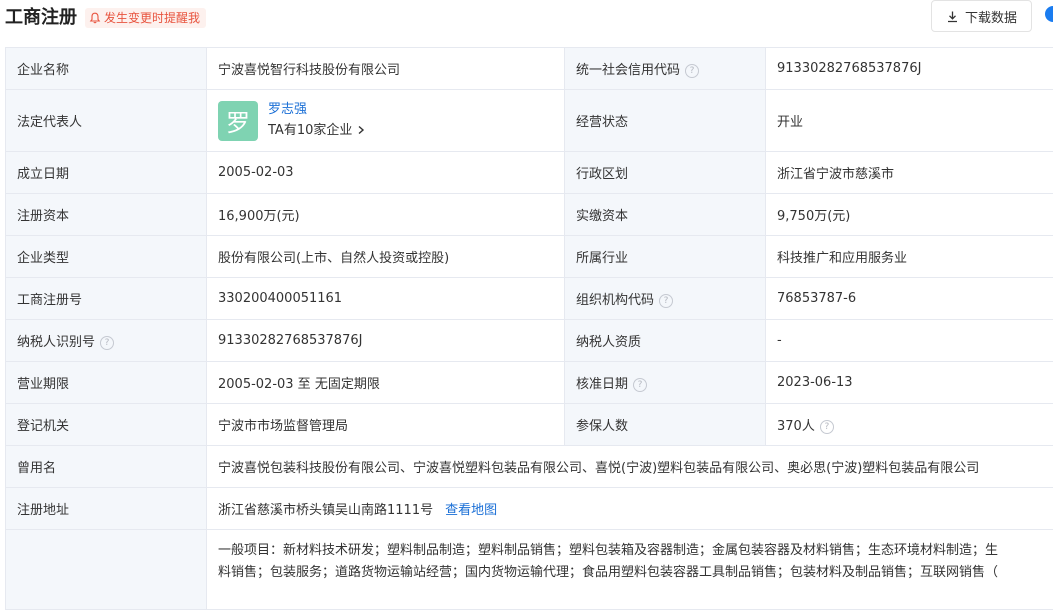 Image resolution: width=1053 pixels, height=610 pixels. I want to click on label-business-status: 经营状态, so click(665, 121).